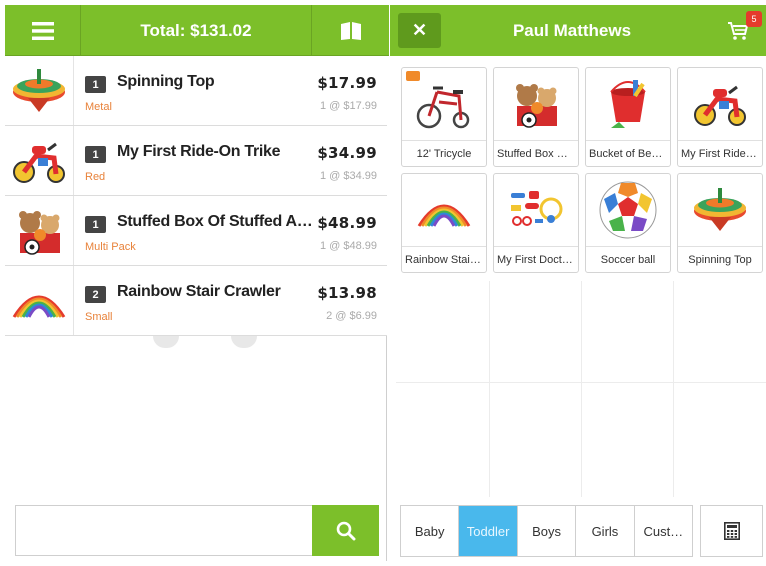 The height and width of the screenshot is (566, 766). What do you see at coordinates (347, 293) in the screenshot?
I see `item-price: $13.98` at bounding box center [347, 293].